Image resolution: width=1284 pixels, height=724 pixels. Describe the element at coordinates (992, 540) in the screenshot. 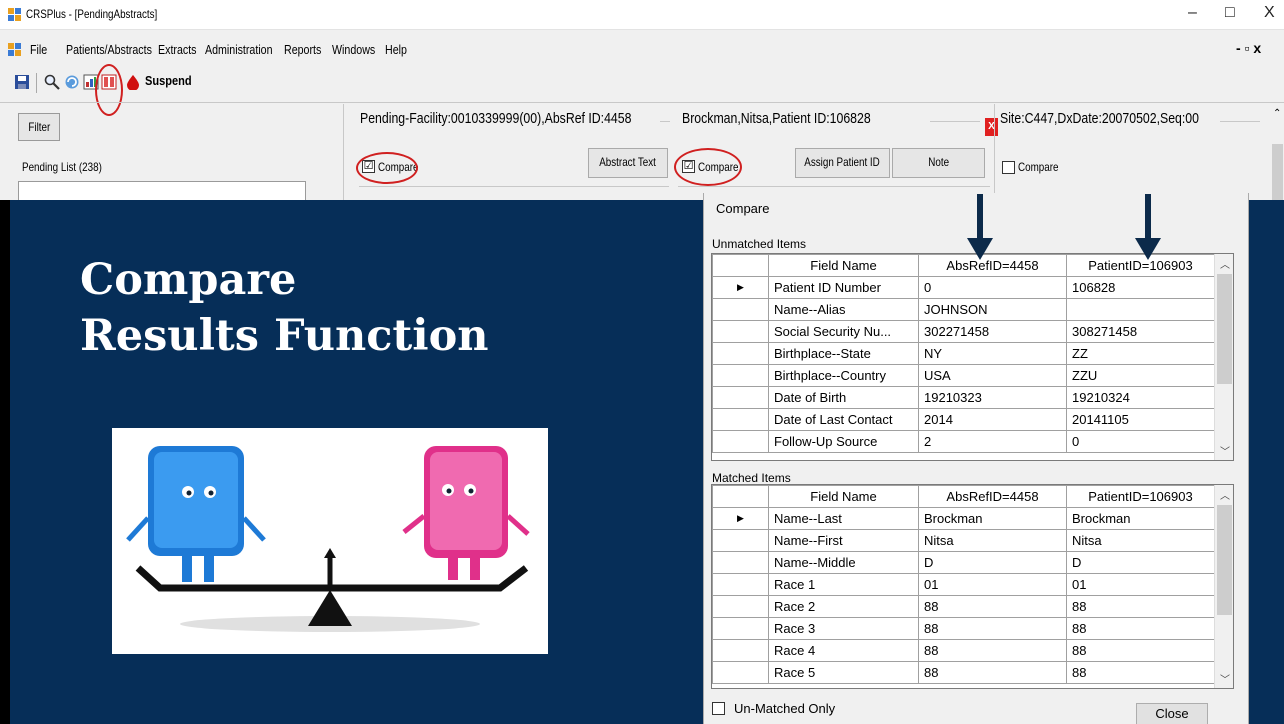

I see `absref-value-cell: Nitsa` at that location.